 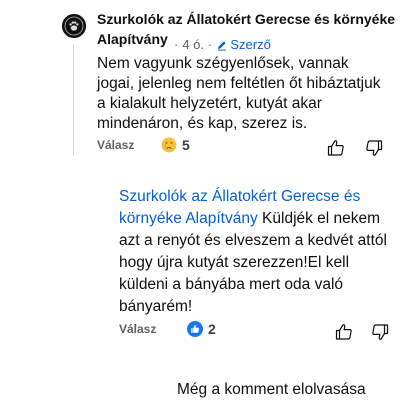 What do you see at coordinates (271, 389) in the screenshot?
I see `comment-text-partial: Még a komment elolvasása` at bounding box center [271, 389].